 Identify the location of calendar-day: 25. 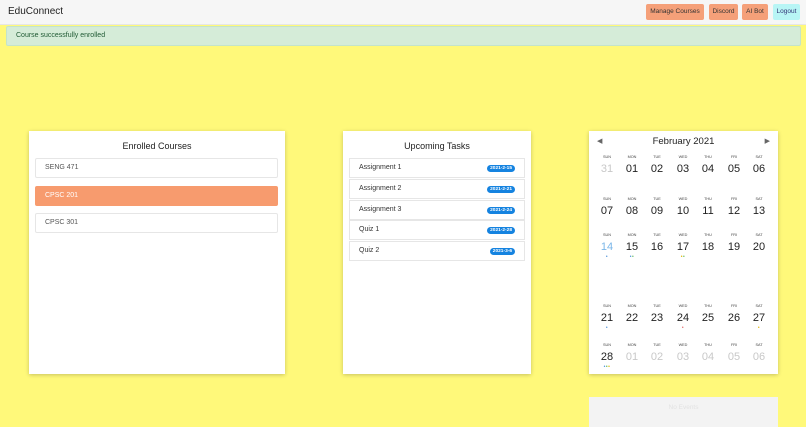
(708, 318).